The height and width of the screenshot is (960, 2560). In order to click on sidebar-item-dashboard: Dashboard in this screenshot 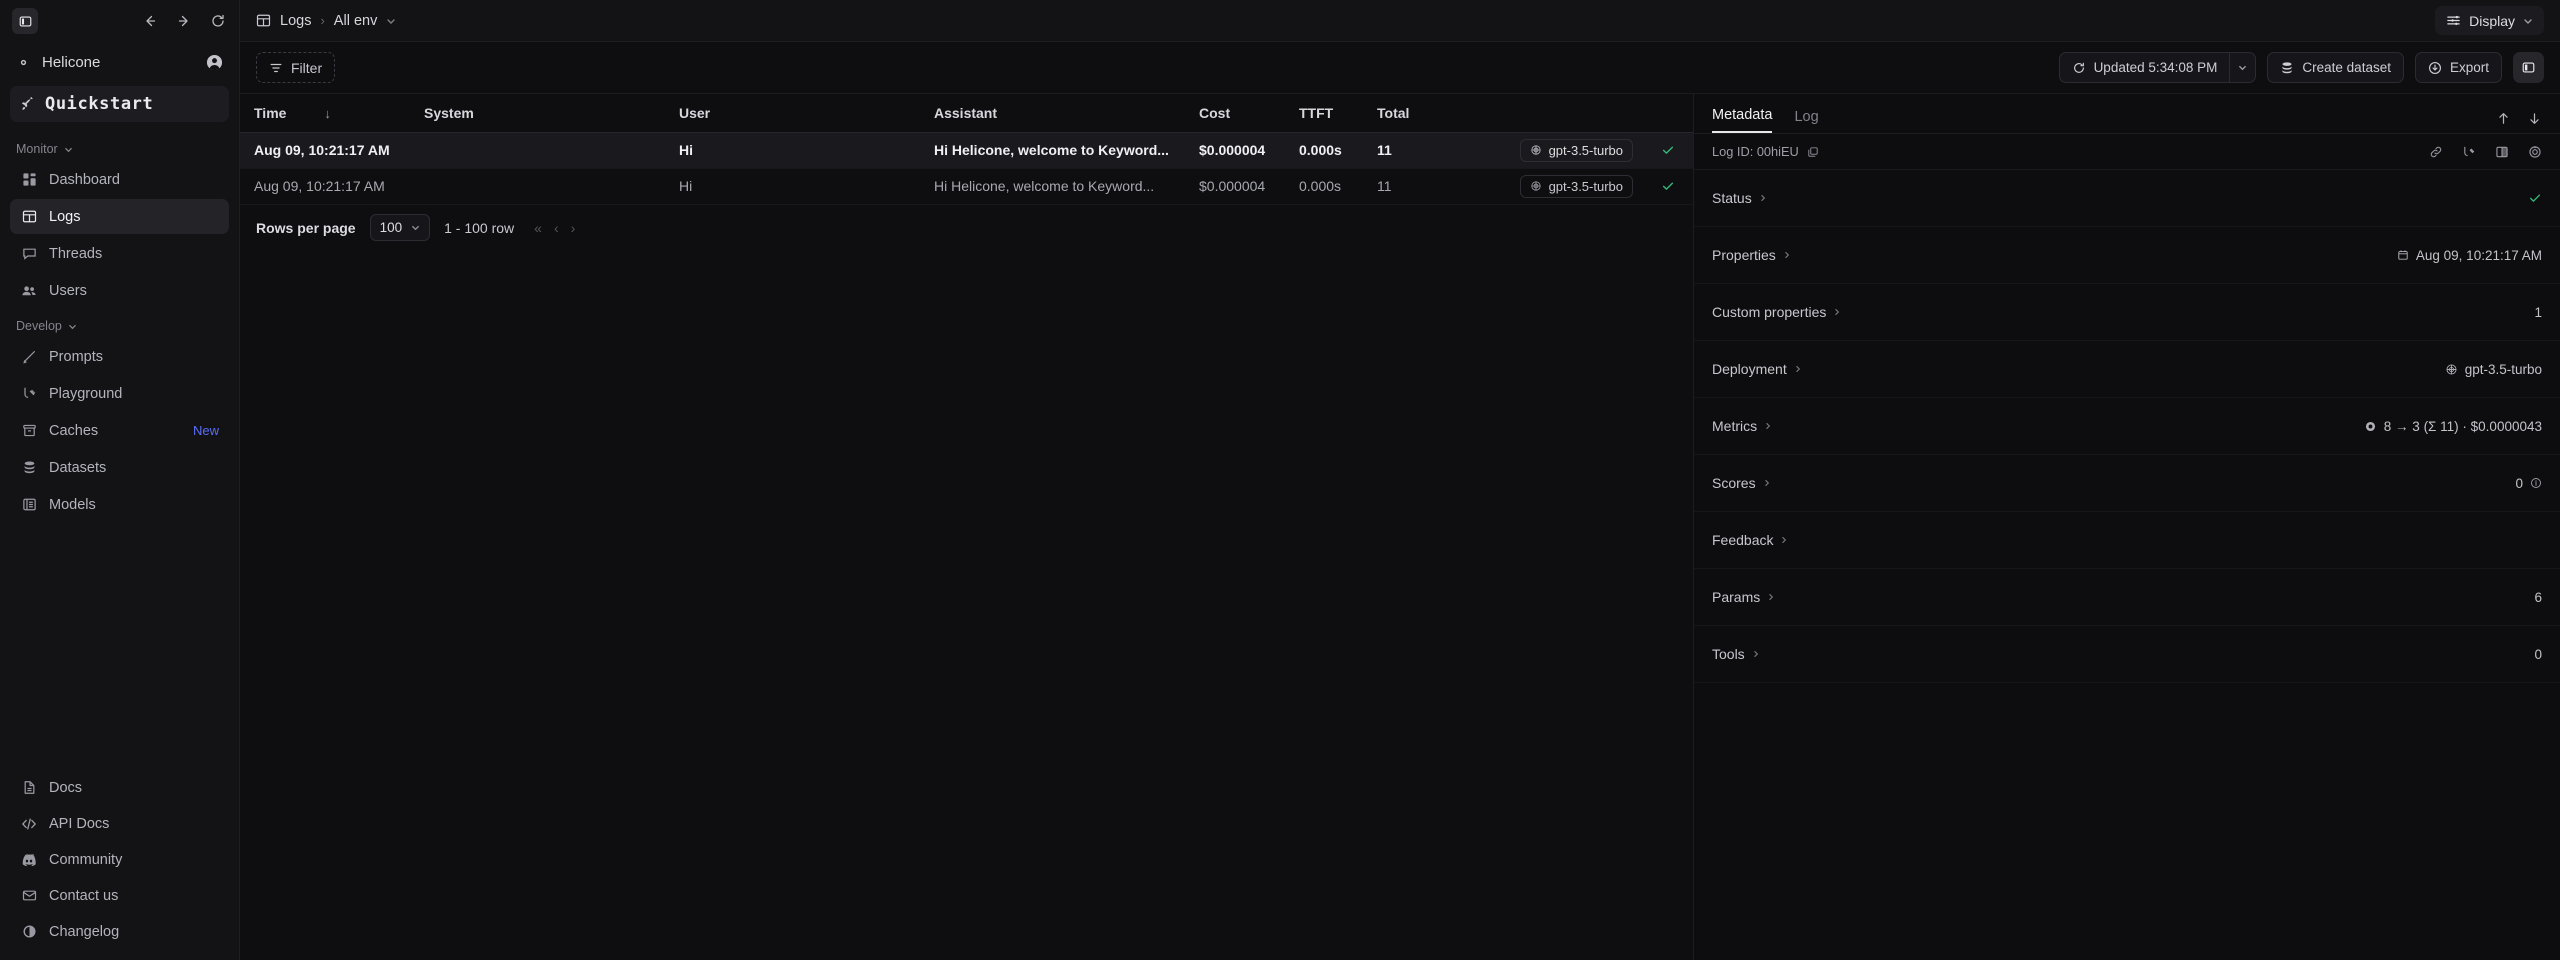, I will do `click(119, 179)`.